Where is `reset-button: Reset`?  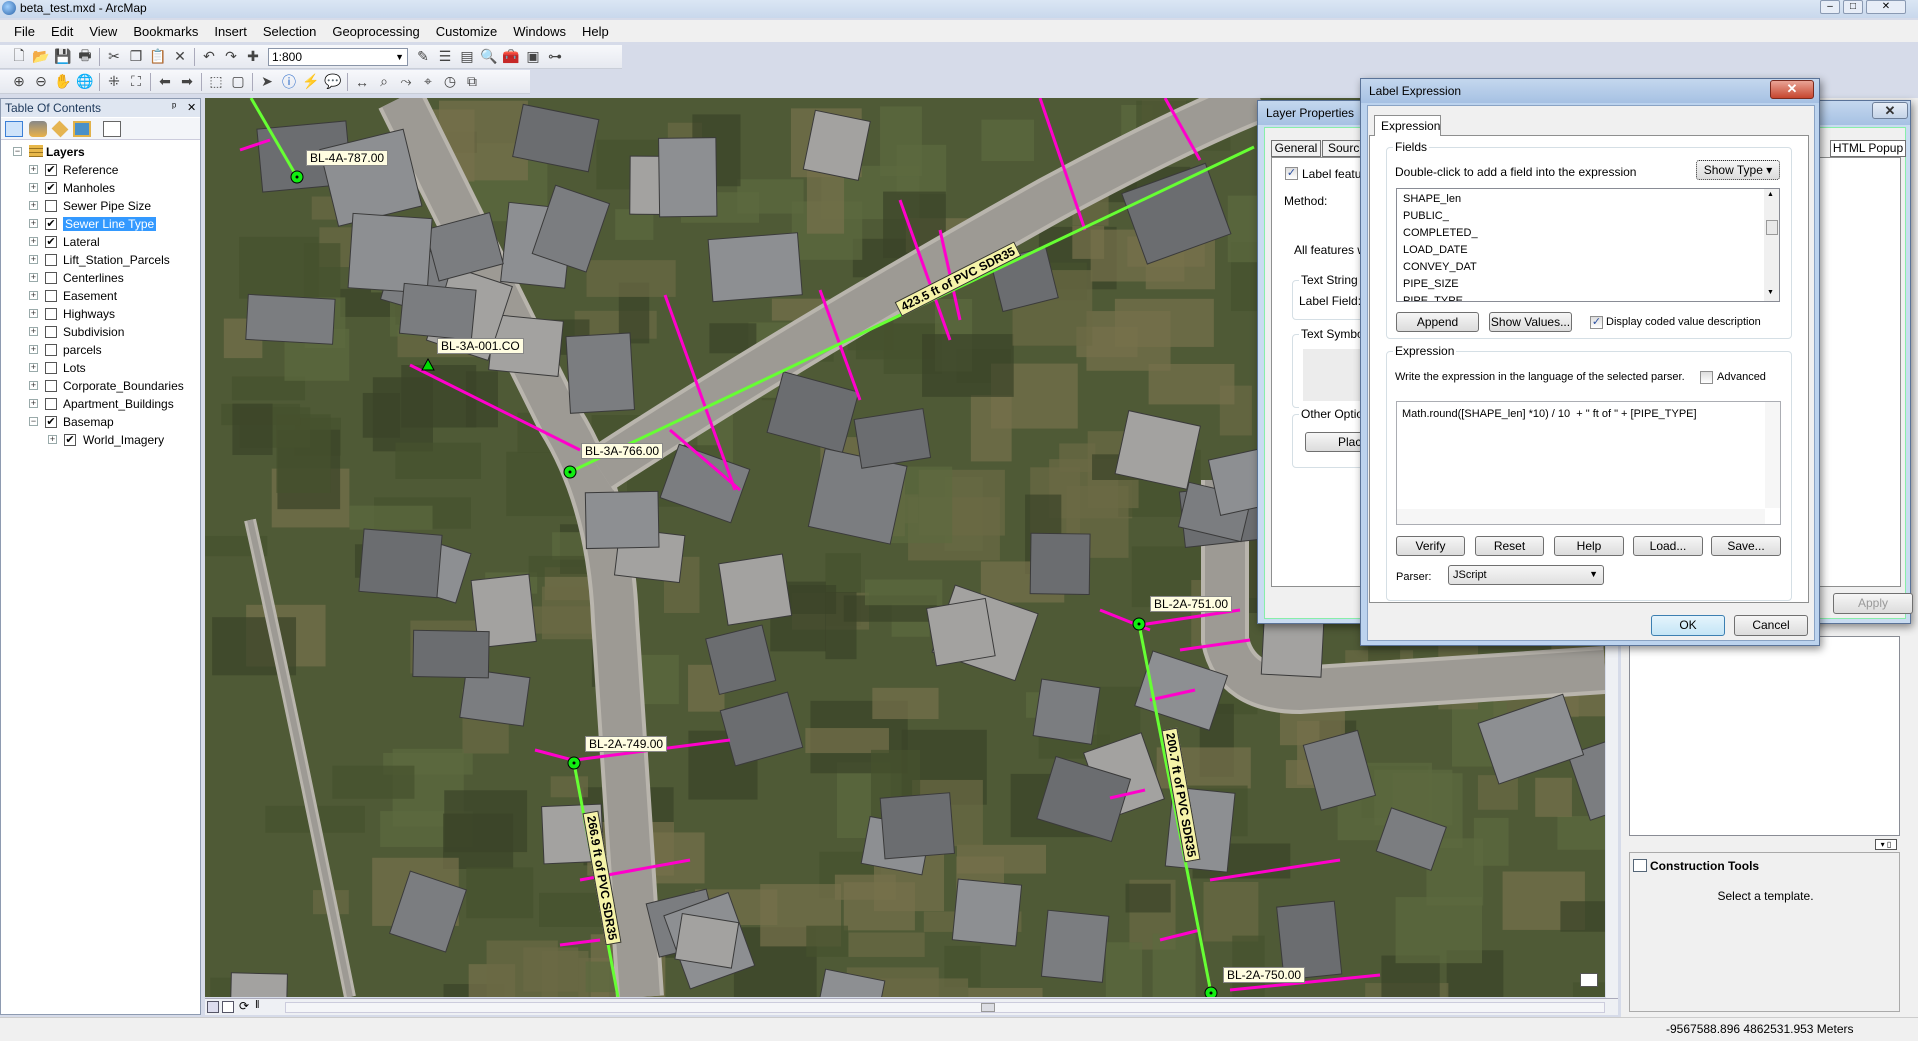 reset-button: Reset is located at coordinates (1509, 546).